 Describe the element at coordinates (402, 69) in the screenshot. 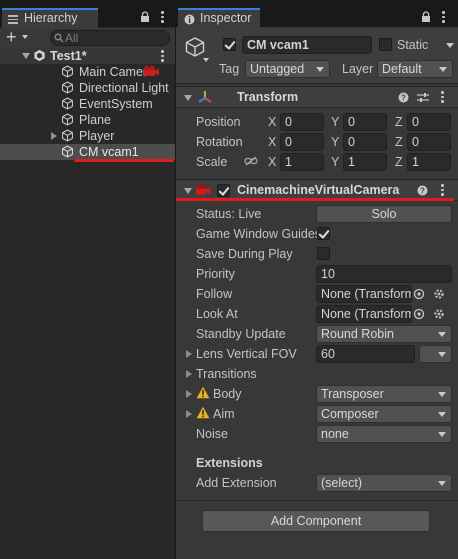

I see `layer-value: Default` at that location.